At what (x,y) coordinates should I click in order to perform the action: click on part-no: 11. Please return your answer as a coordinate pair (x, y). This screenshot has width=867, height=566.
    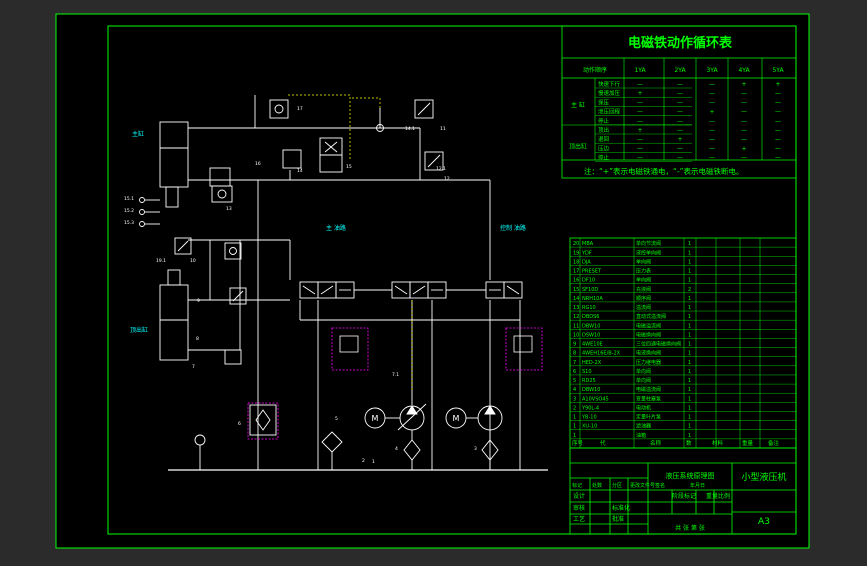
    Looking at the image, I should click on (576, 326).